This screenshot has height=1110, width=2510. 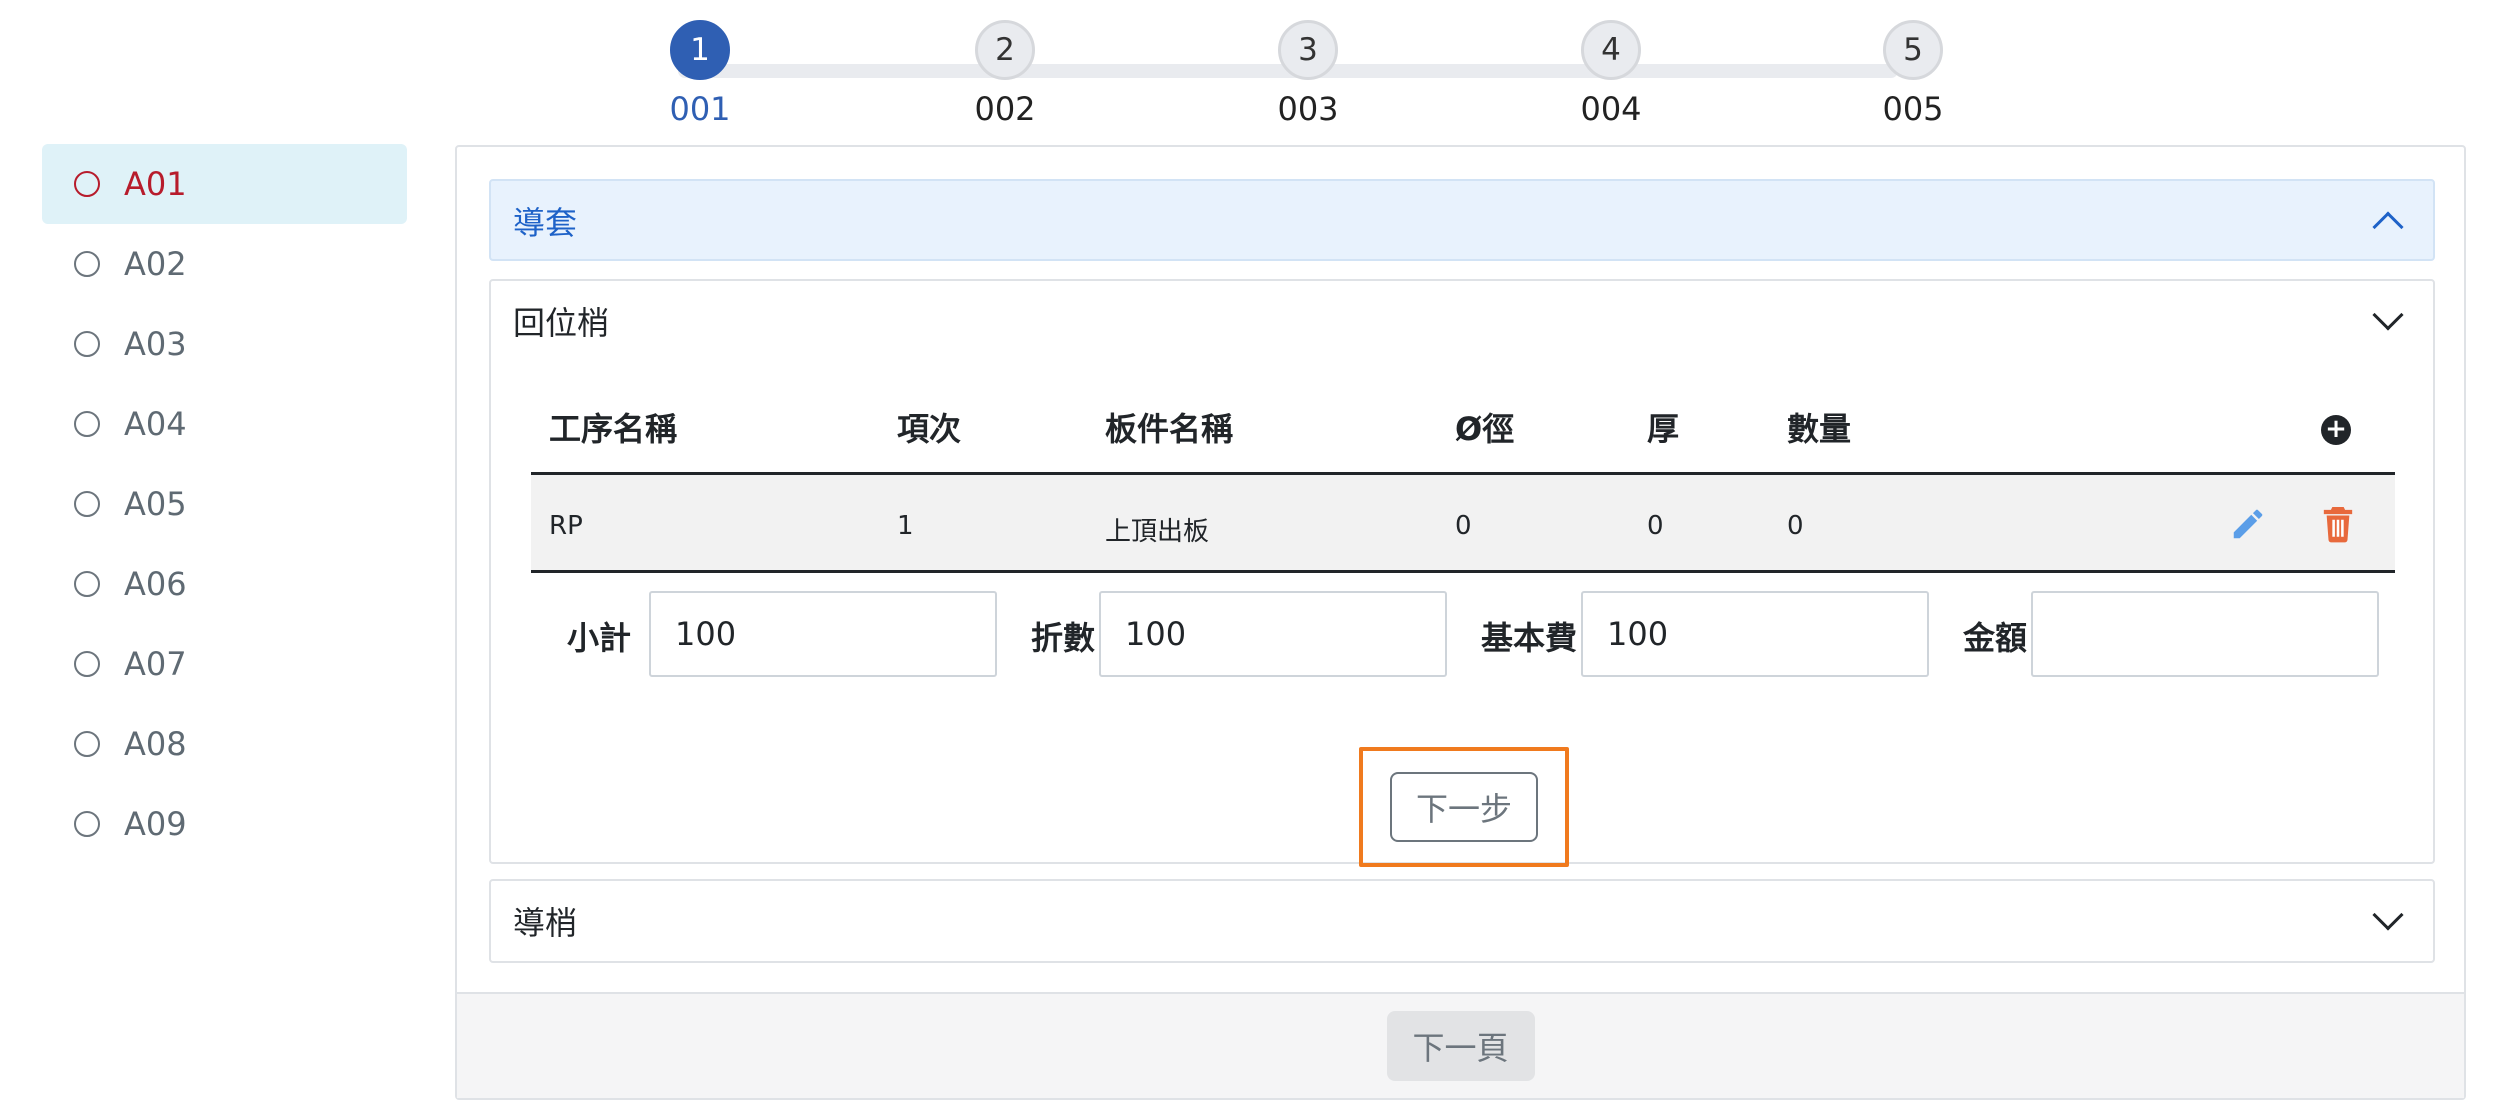 What do you see at coordinates (1005, 50) in the screenshot?
I see `step-number: 2` at bounding box center [1005, 50].